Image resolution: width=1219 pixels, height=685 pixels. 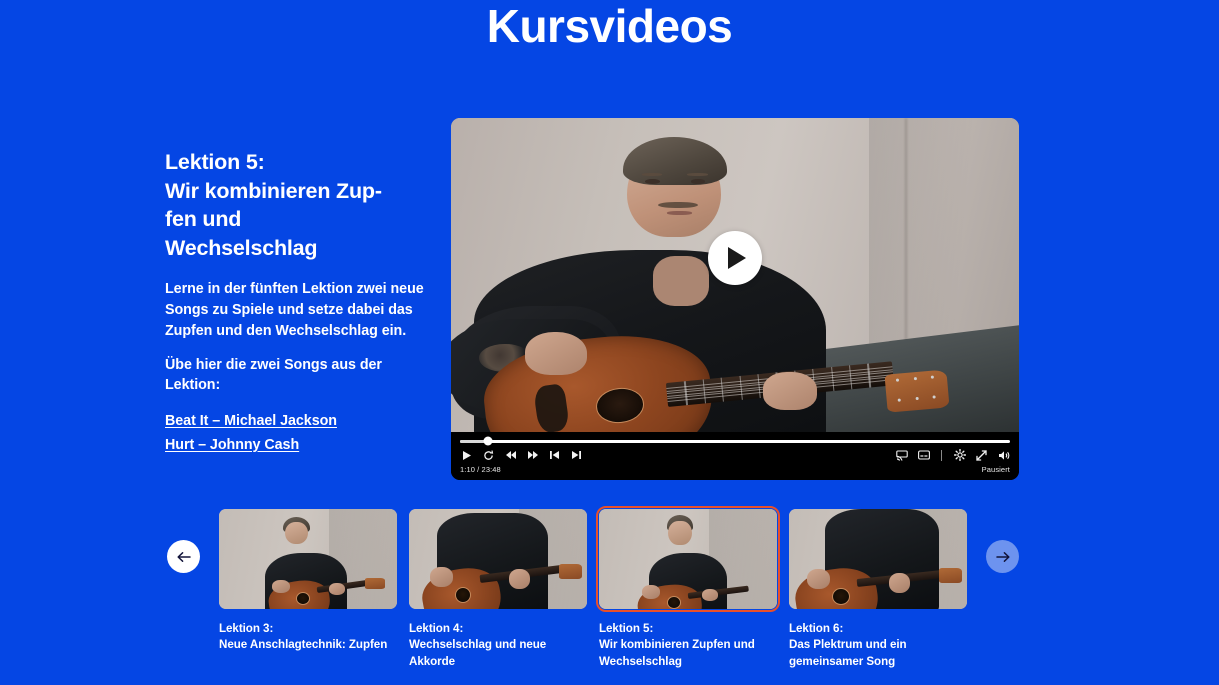 I want to click on fast-forward-icon, so click(x=532, y=455).